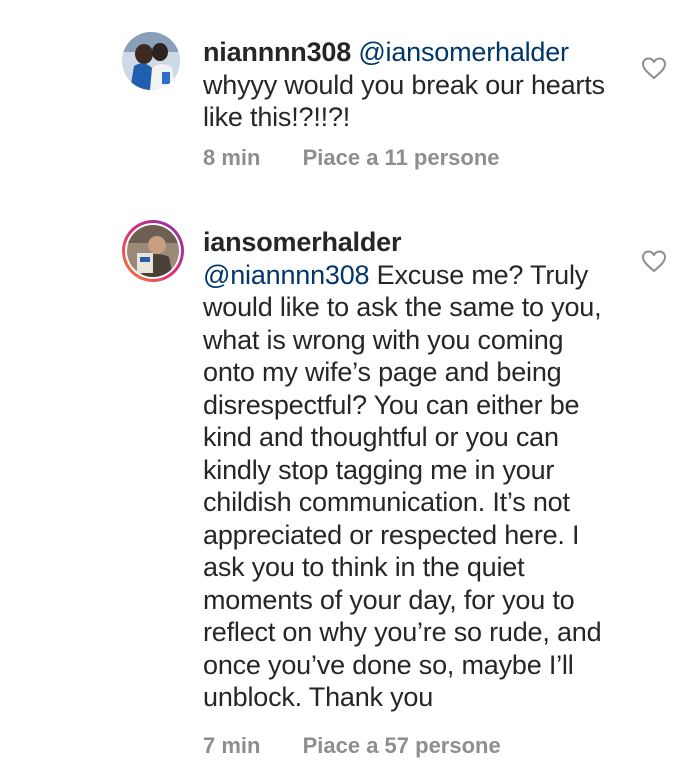  What do you see at coordinates (654, 261) in the screenshot?
I see `heart-outline-icon` at bounding box center [654, 261].